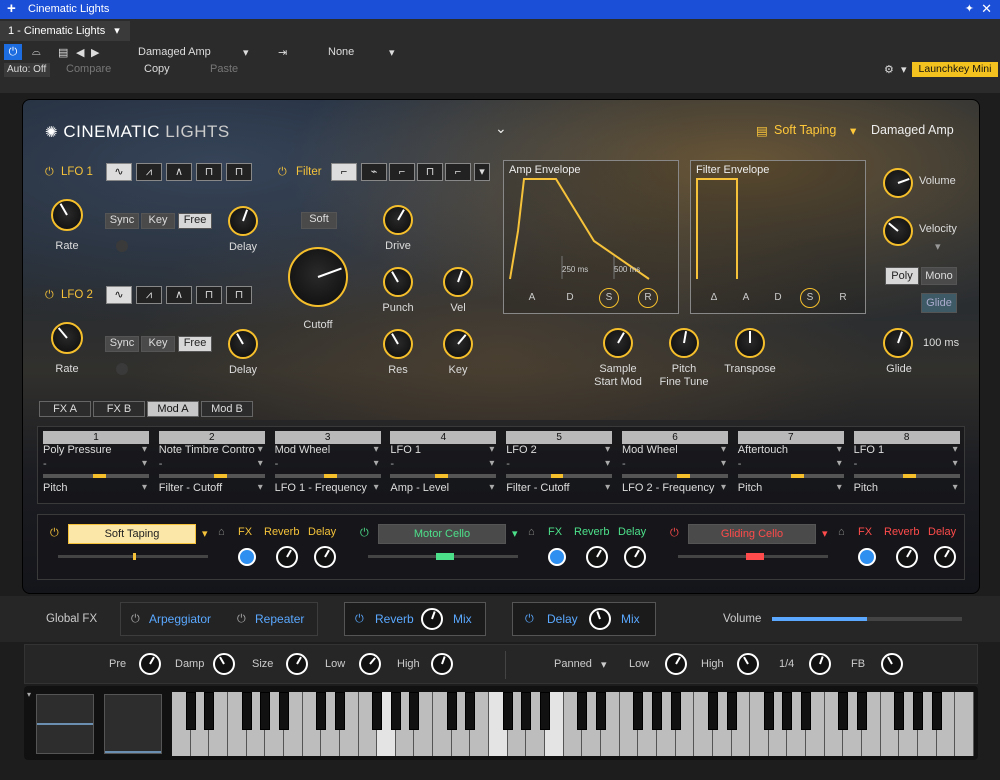 The image size is (1000, 780). I want to click on pin-icon: ✦, so click(969, 8).